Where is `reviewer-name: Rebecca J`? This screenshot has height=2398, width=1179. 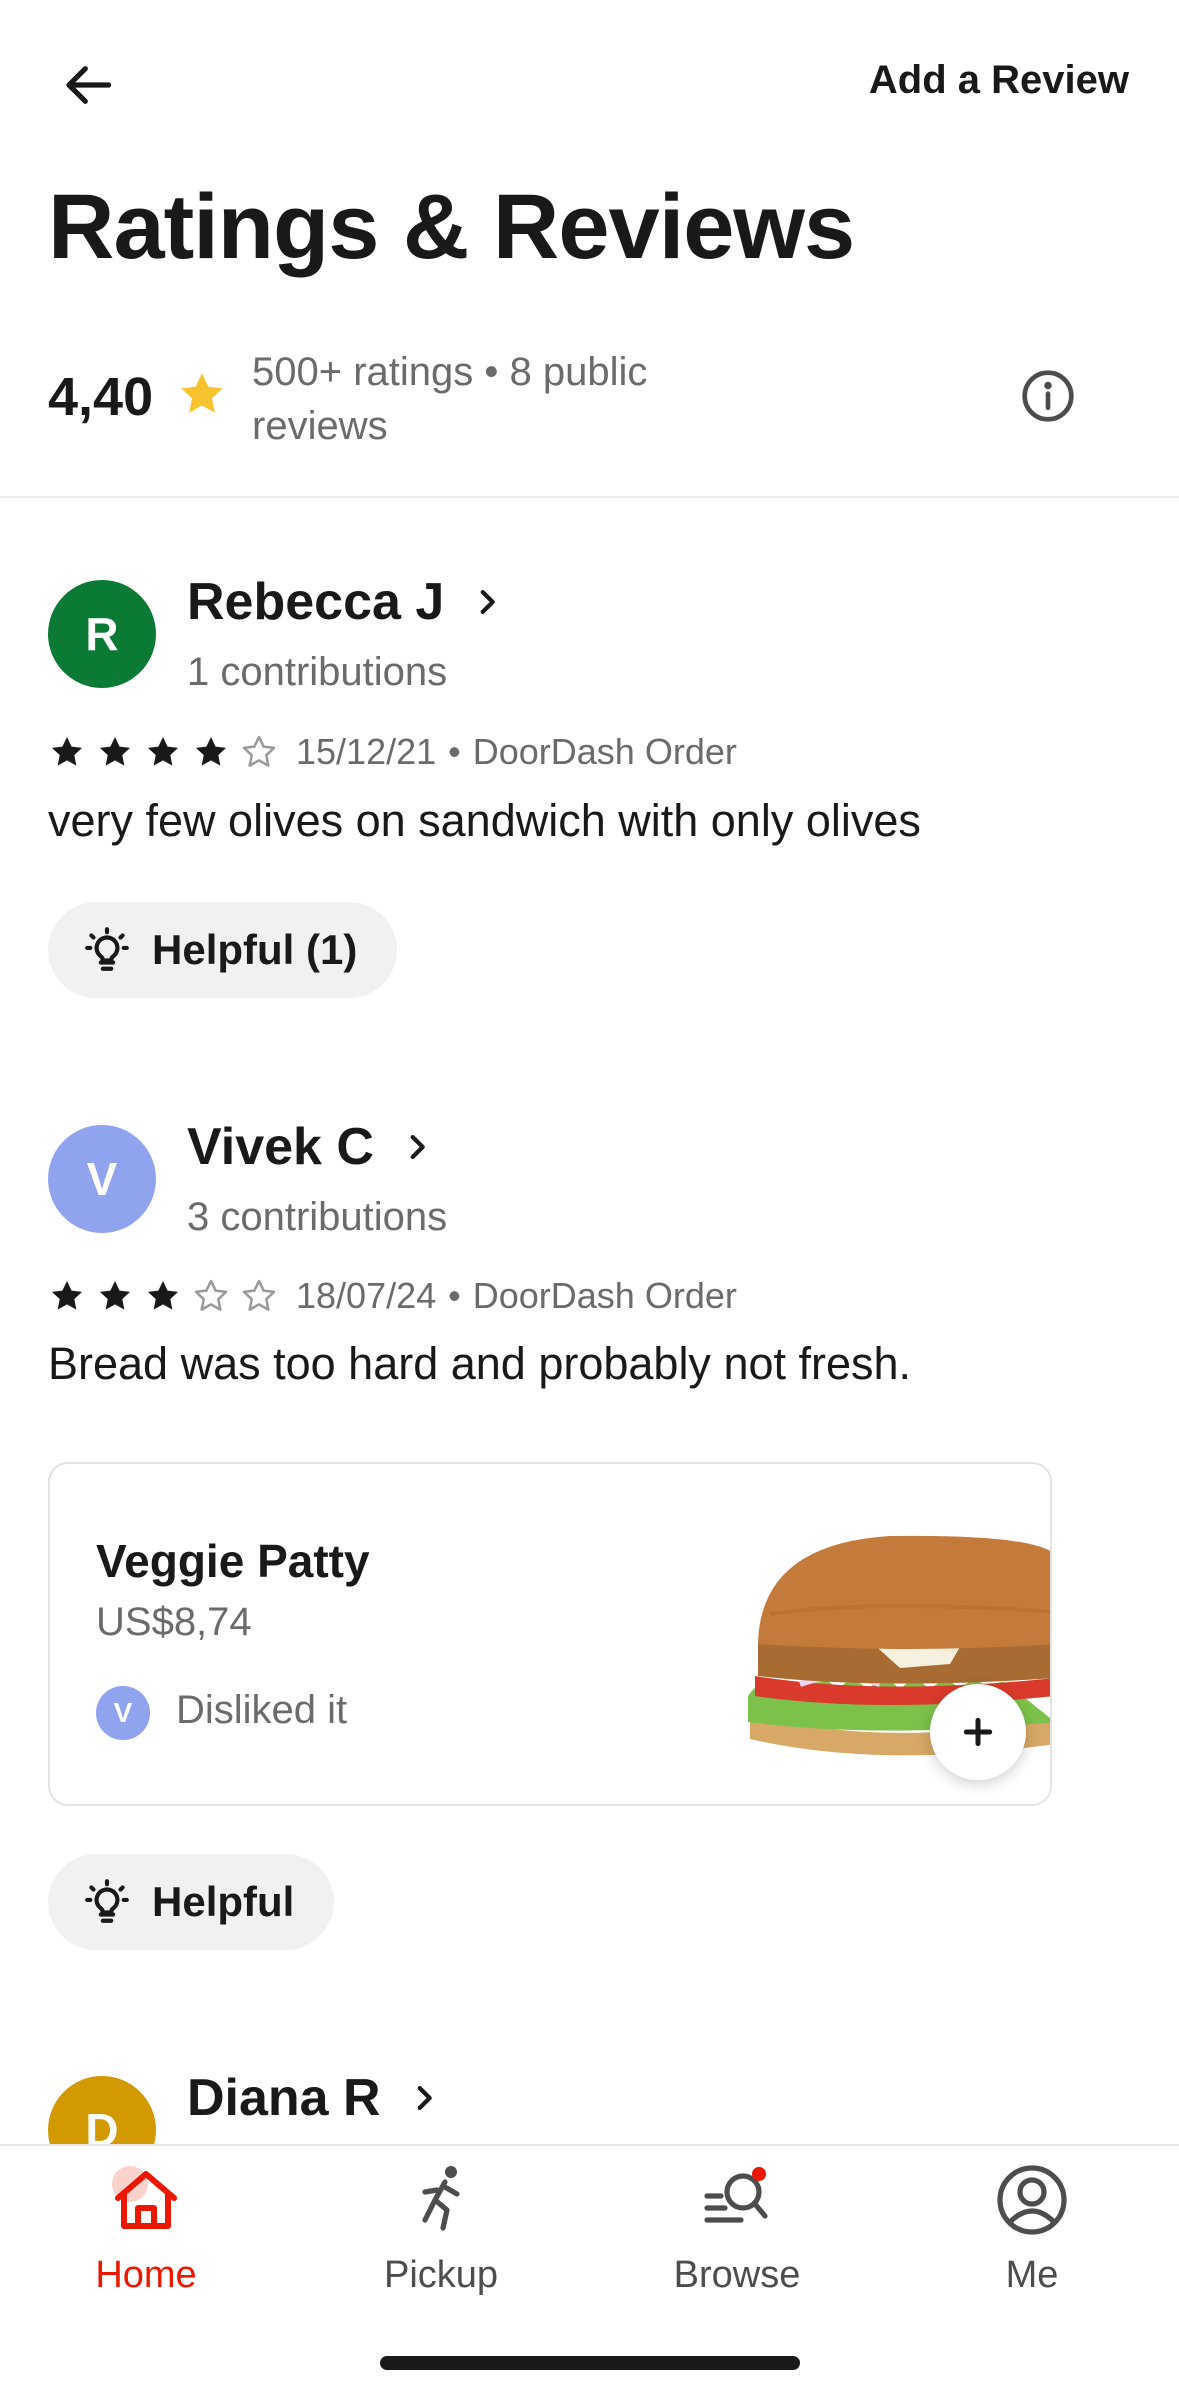
reviewer-name: Rebecca J is located at coordinates (316, 602).